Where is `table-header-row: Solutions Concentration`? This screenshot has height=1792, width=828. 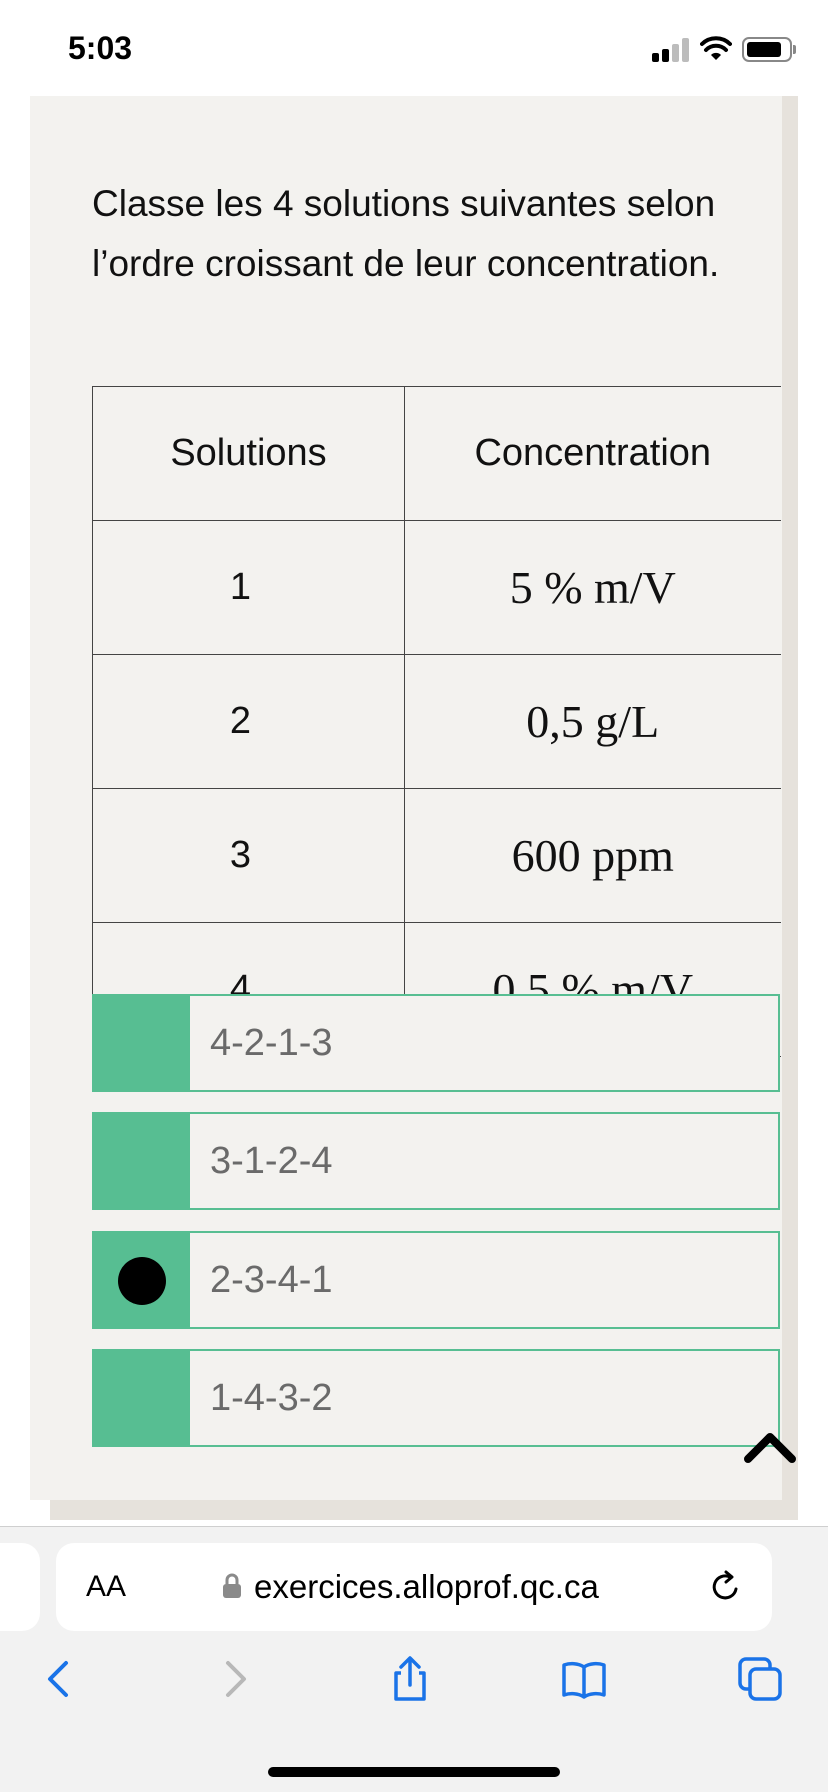 table-header-row: Solutions Concentration is located at coordinates (436, 453).